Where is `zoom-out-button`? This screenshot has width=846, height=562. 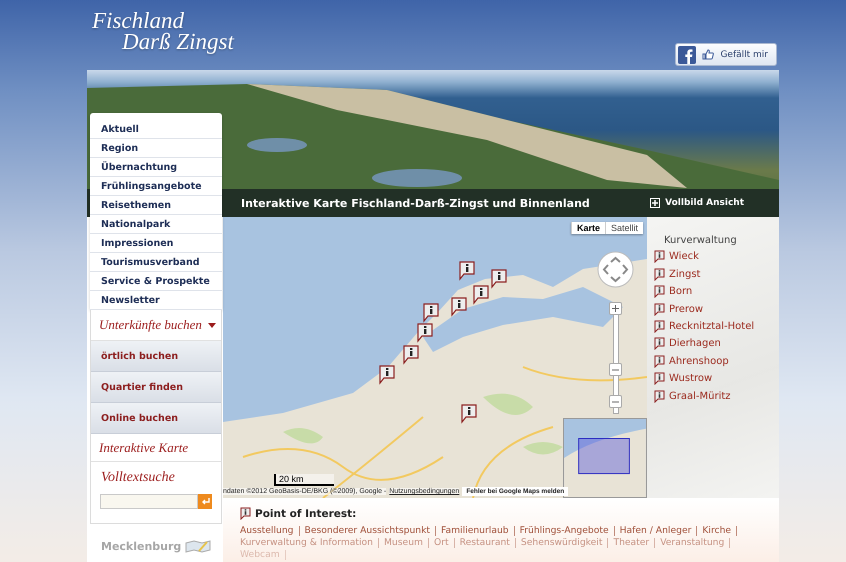
zoom-out-button is located at coordinates (615, 401).